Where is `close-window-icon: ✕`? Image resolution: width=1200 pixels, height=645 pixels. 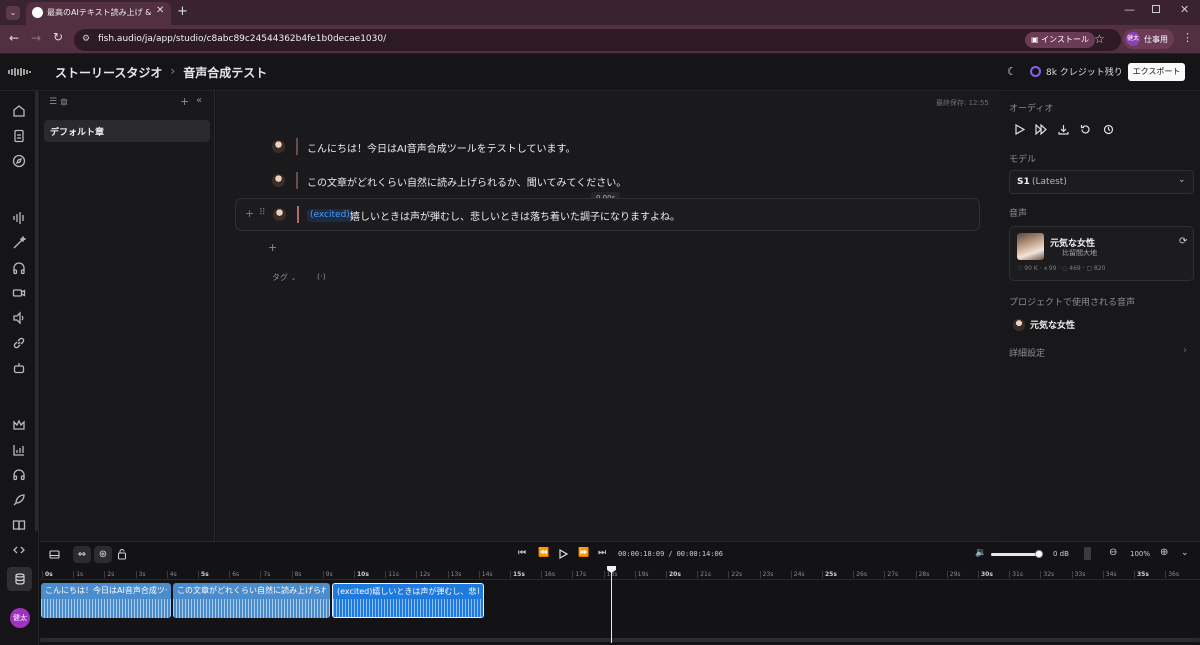
close-window-icon: ✕ is located at coordinates (1184, 9).